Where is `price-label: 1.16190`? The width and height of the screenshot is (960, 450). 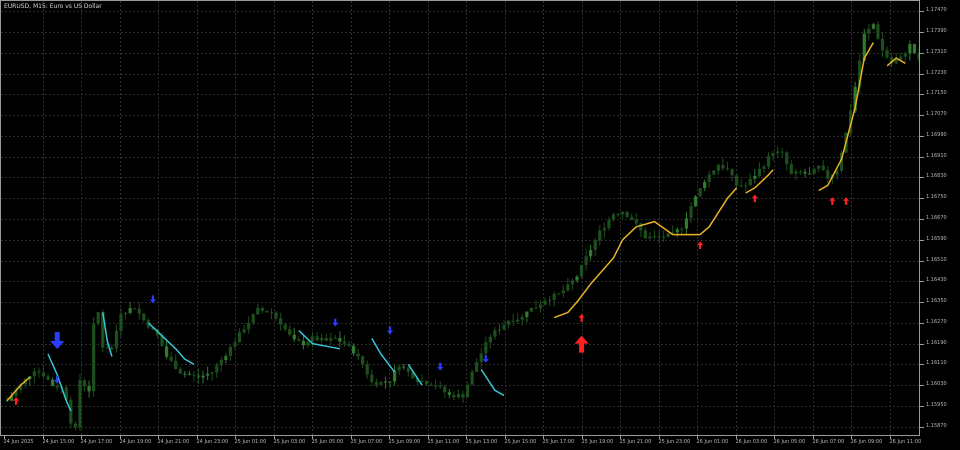
price-label: 1.16190 is located at coordinates (936, 342).